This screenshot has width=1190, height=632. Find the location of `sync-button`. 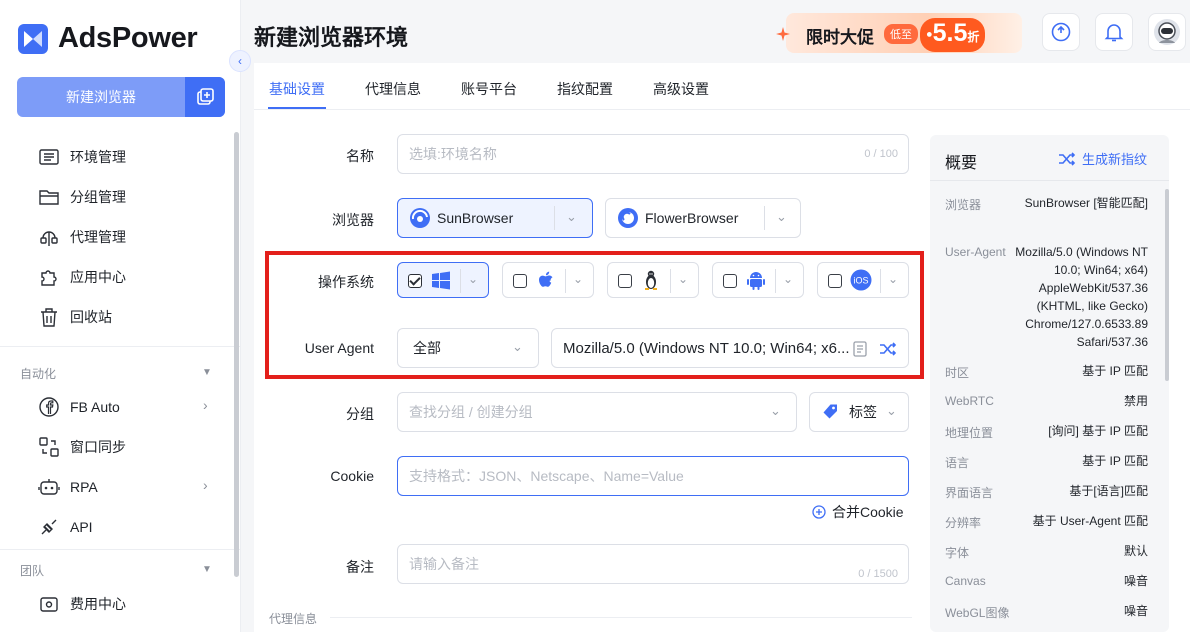

sync-button is located at coordinates (1061, 32).